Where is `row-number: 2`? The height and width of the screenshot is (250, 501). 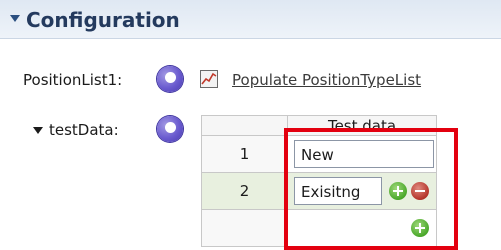
row-number: 2 is located at coordinates (244, 191).